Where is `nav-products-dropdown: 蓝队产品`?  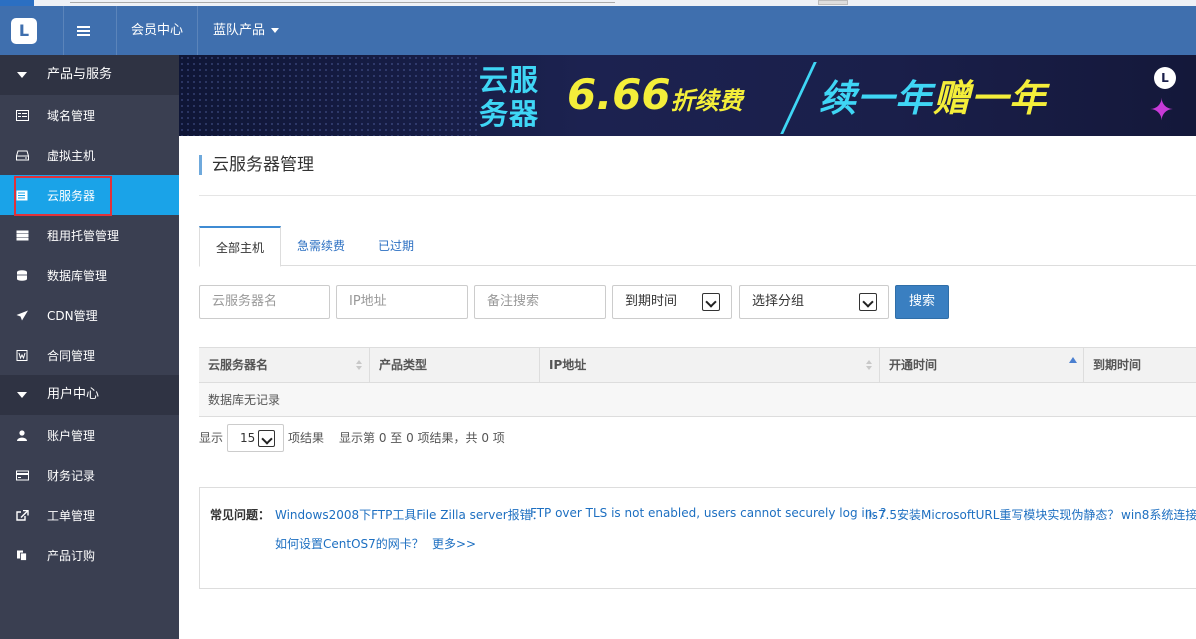
nav-products-dropdown: 蓝队产品 is located at coordinates (246, 30).